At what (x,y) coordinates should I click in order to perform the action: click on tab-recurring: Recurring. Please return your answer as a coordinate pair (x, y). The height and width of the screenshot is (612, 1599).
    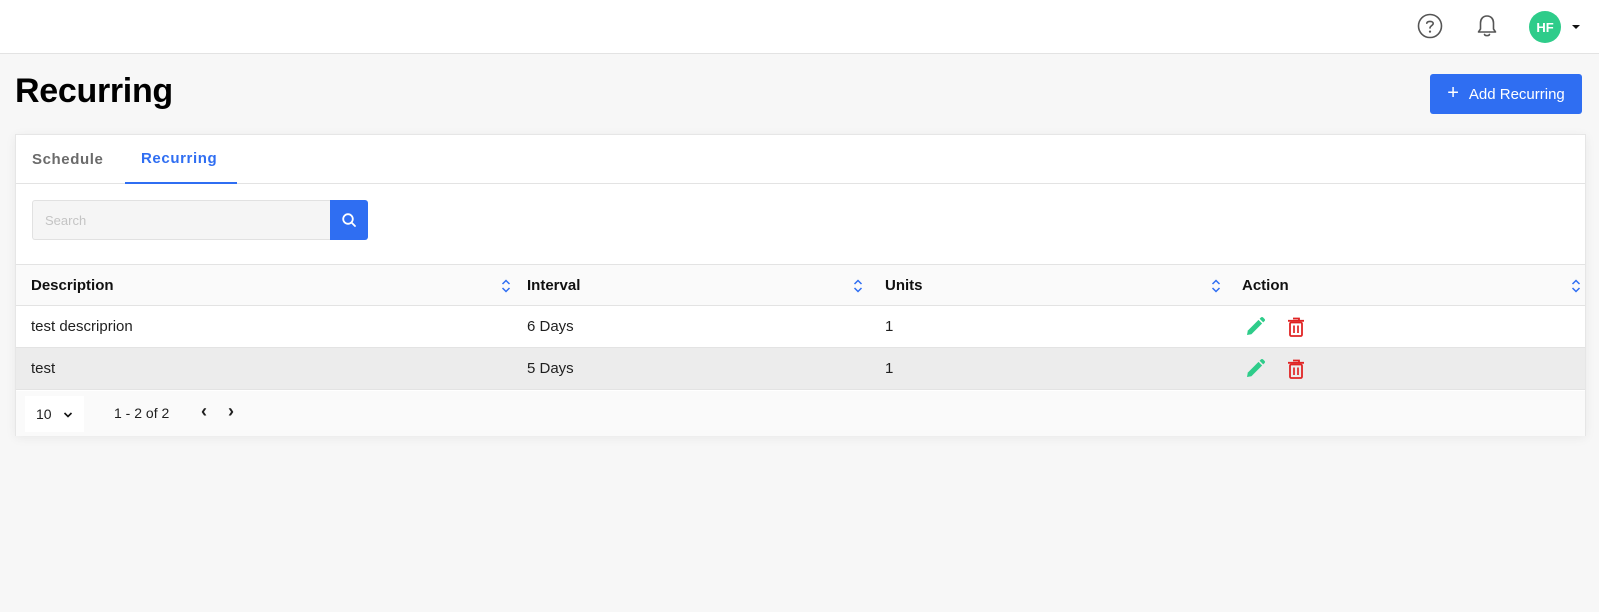
    Looking at the image, I should click on (181, 159).